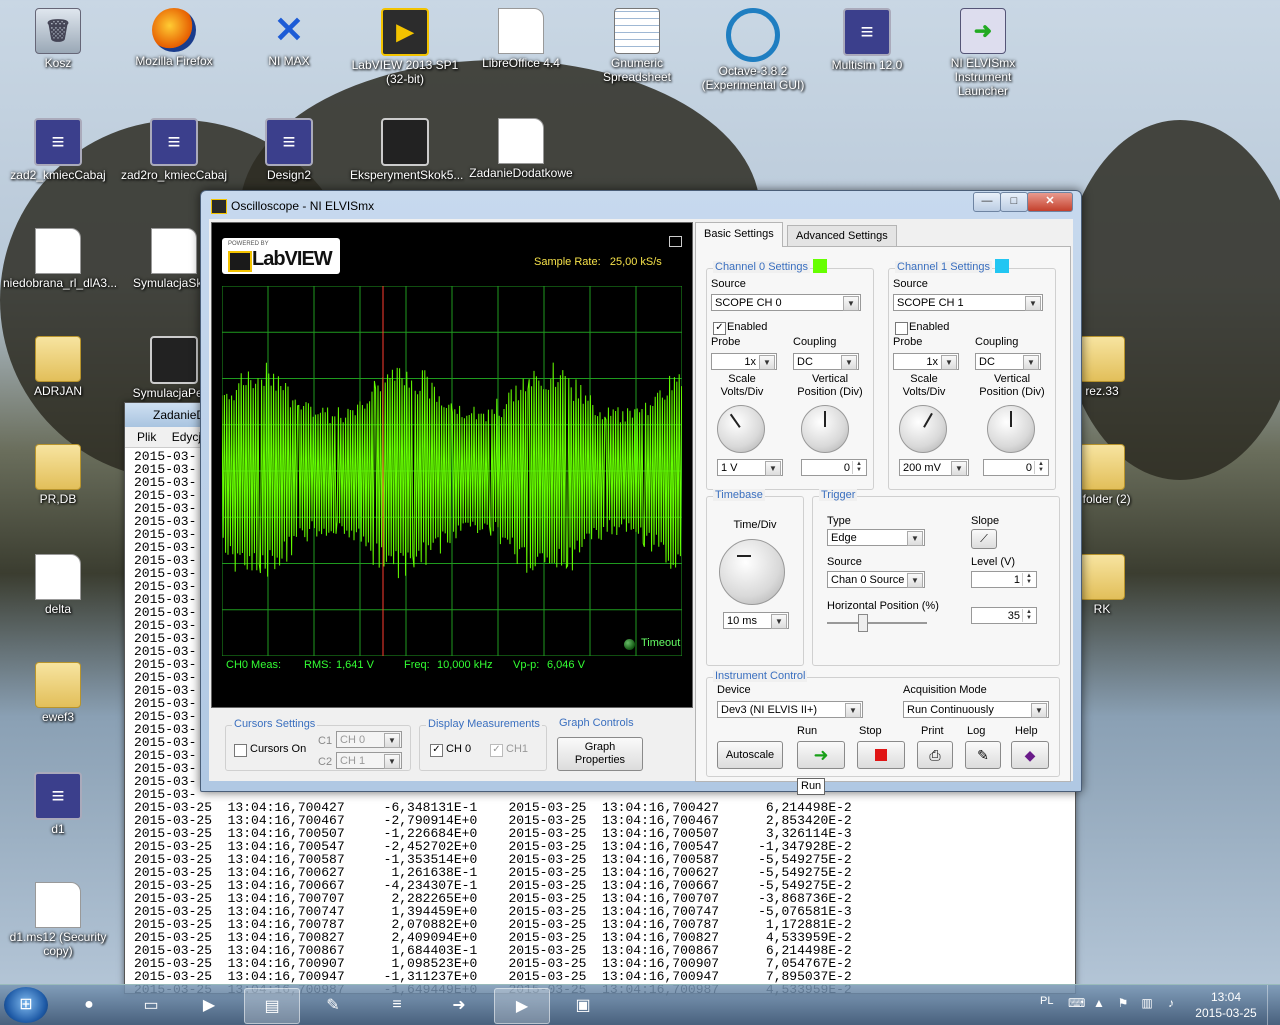  Describe the element at coordinates (26, 1005) in the screenshot. I see `start-button: ⊞` at that location.